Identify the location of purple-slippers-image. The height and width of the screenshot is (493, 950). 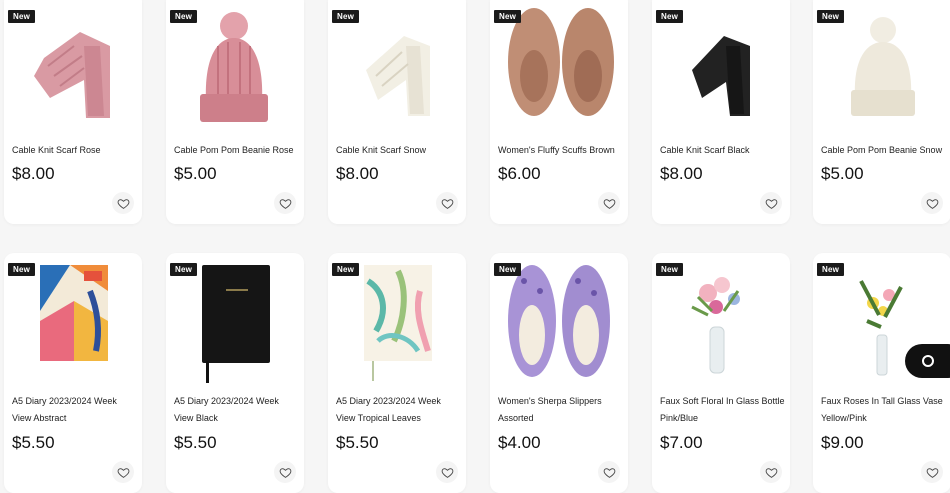
(559, 324).